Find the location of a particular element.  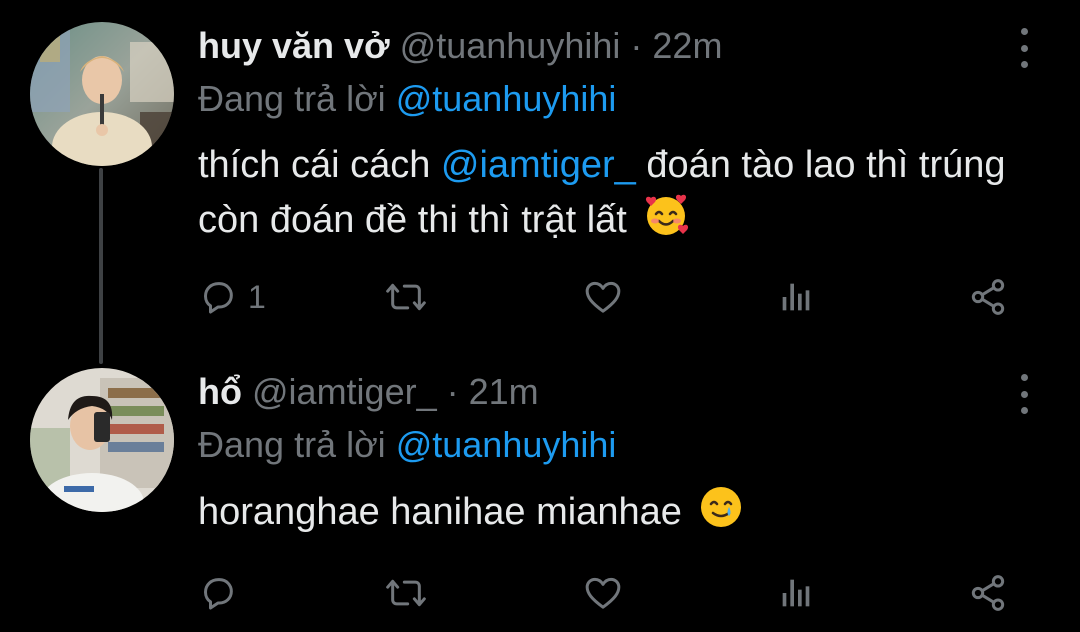

tweet-actions is located at coordinates (608, 593).